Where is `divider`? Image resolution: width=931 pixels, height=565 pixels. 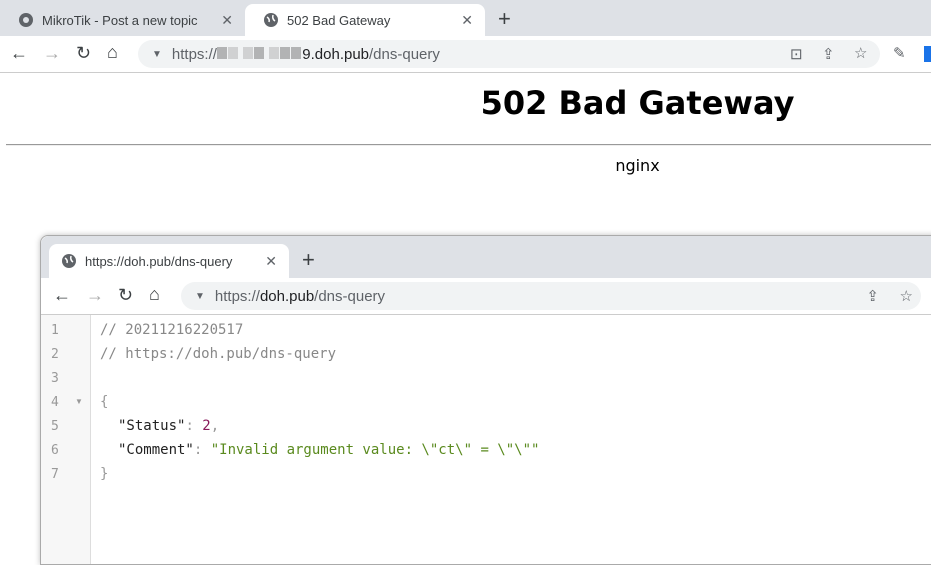
divider is located at coordinates (468, 145).